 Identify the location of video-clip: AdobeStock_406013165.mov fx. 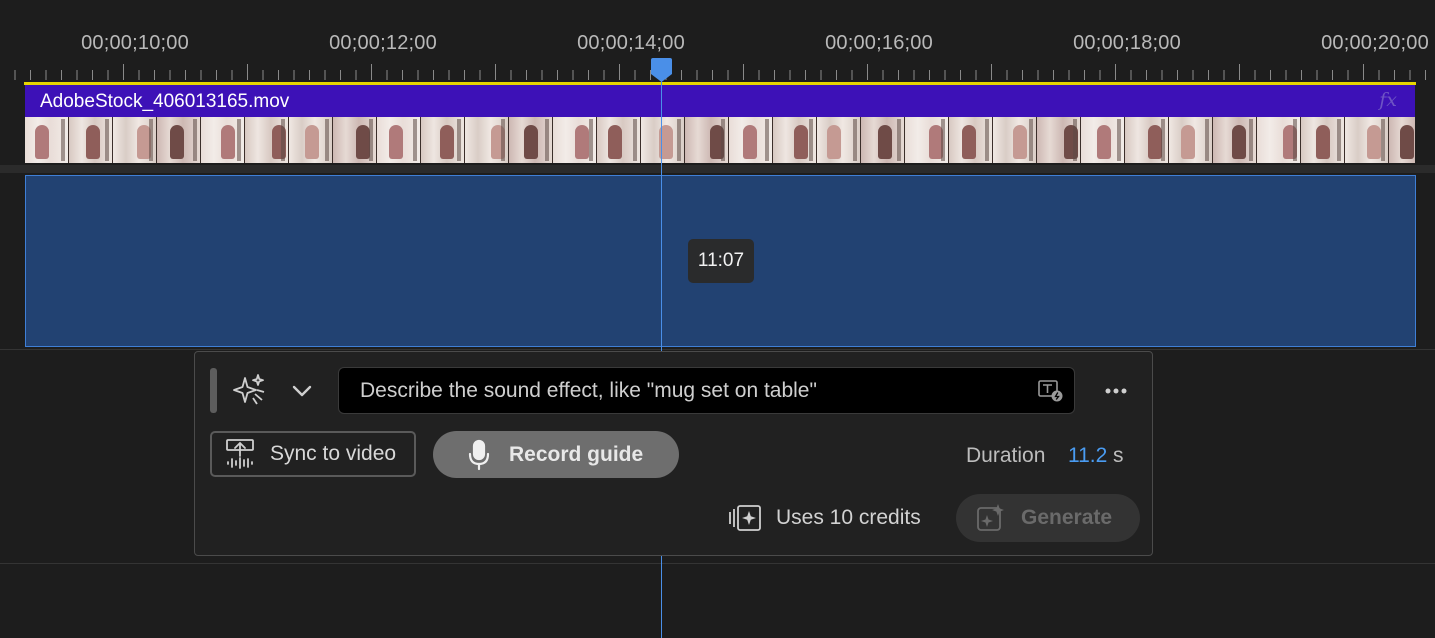
(720, 124).